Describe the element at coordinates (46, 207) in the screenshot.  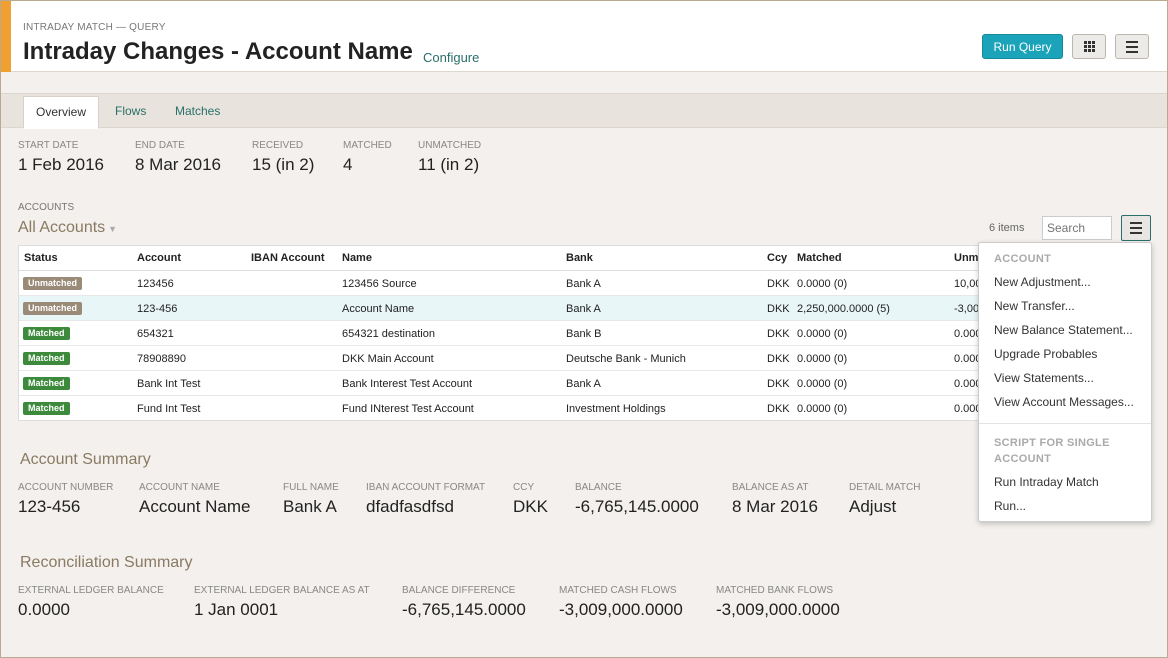
I see `accounts-section-label: ACCOUNTS` at that location.